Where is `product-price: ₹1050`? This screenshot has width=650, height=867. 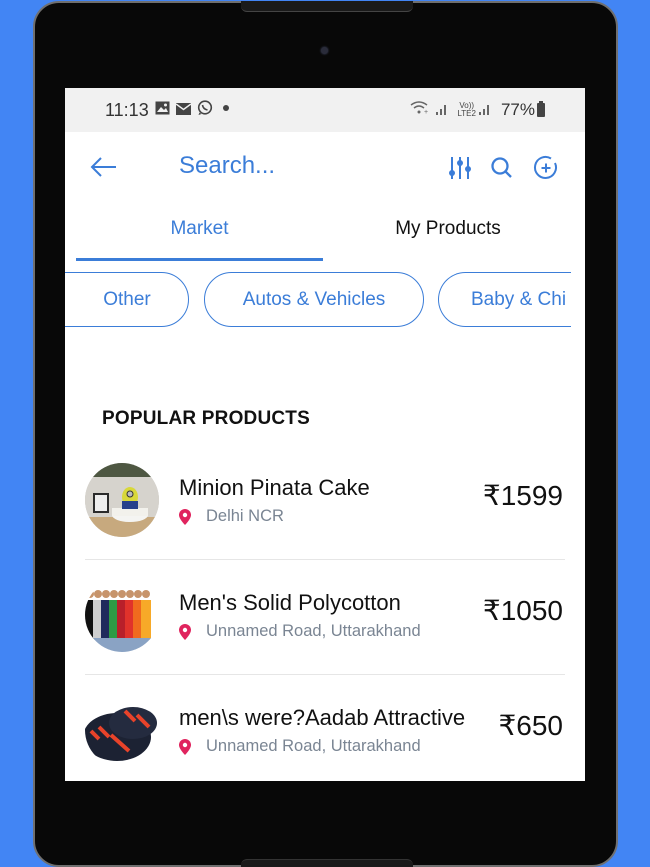
product-price: ₹1050 is located at coordinates (522, 610).